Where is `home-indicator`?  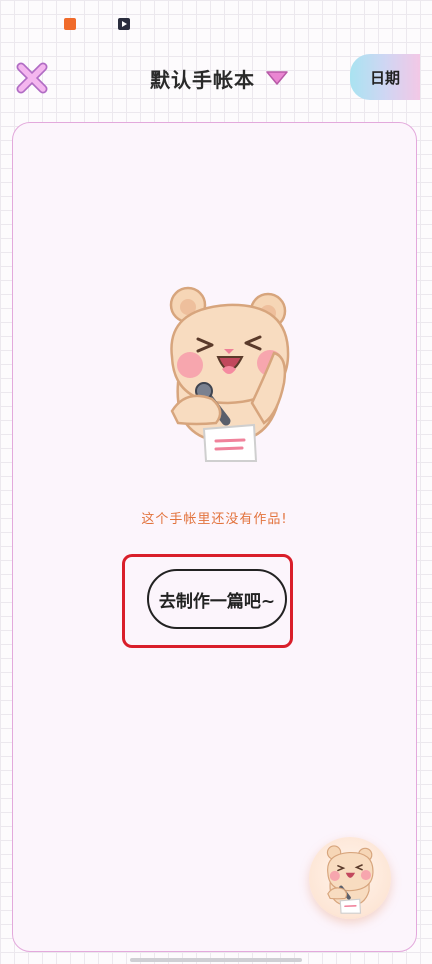 home-indicator is located at coordinates (216, 960).